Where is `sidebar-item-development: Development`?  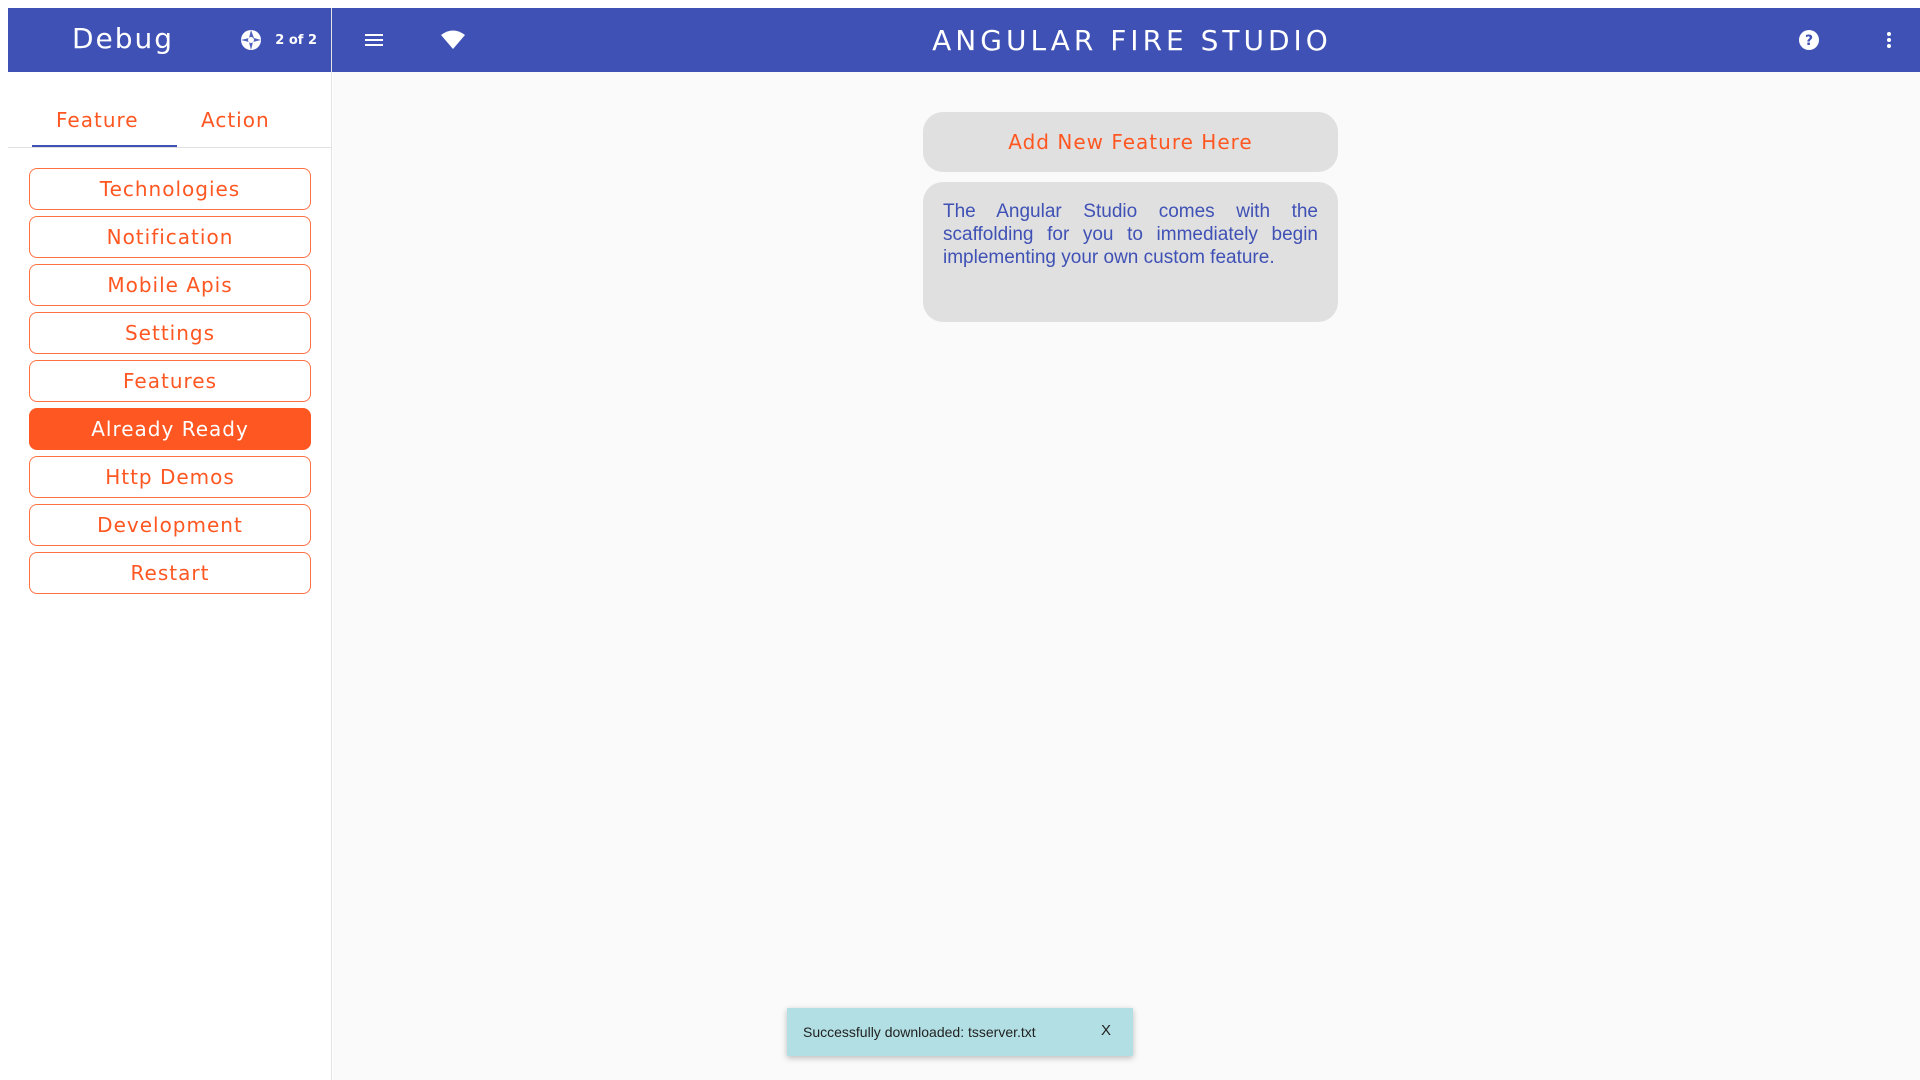 sidebar-item-development: Development is located at coordinates (170, 525).